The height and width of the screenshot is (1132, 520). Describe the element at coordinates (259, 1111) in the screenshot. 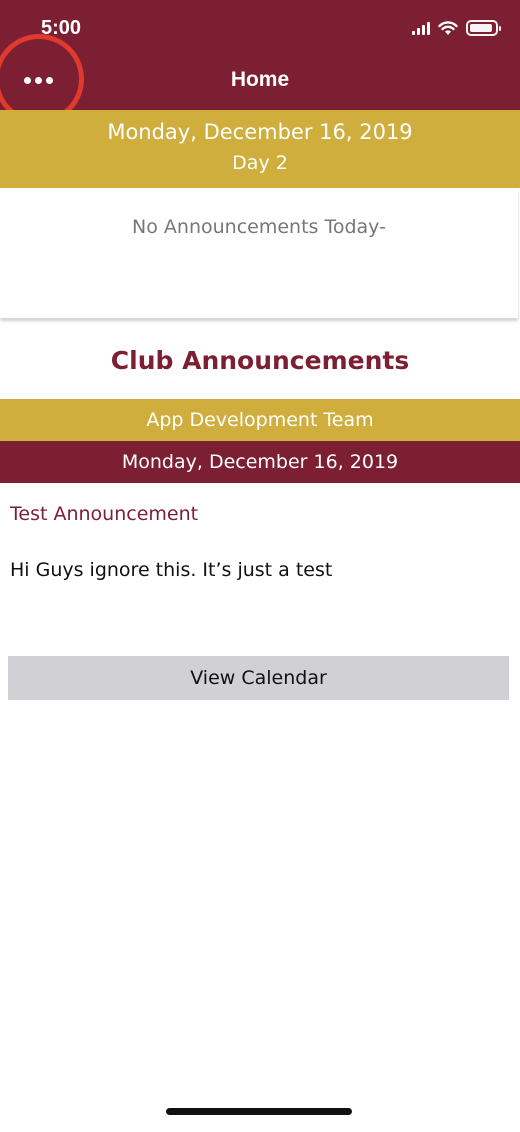

I see `home-indicator` at that location.